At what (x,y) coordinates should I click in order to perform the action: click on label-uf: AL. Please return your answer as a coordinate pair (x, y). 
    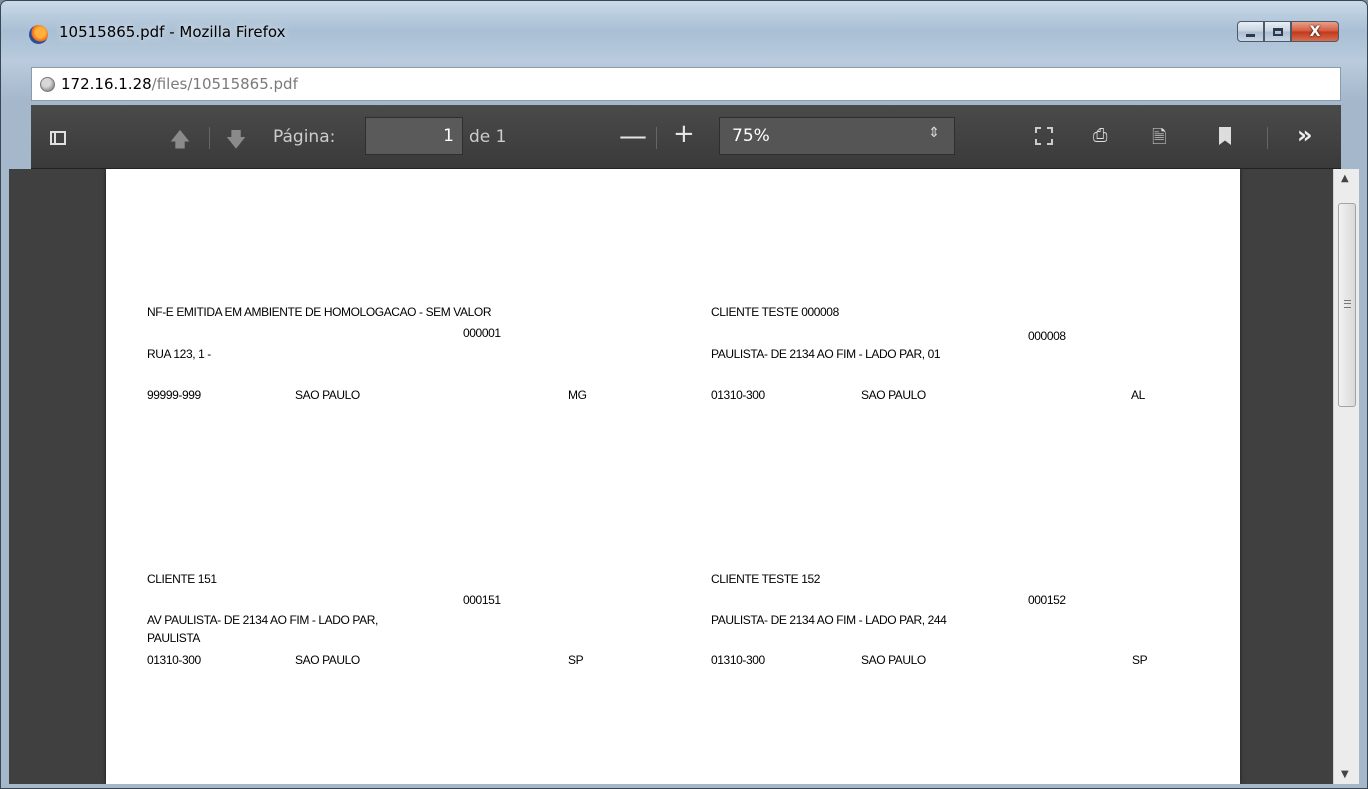
    Looking at the image, I should click on (1138, 395).